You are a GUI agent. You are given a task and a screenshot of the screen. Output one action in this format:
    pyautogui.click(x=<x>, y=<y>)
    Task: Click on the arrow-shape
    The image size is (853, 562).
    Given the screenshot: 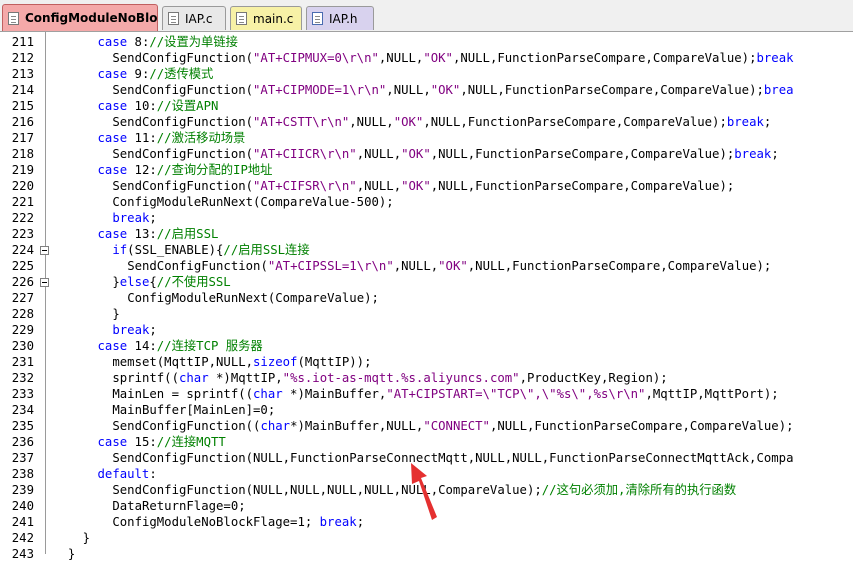 What is the action you would take?
    pyautogui.click(x=424, y=491)
    